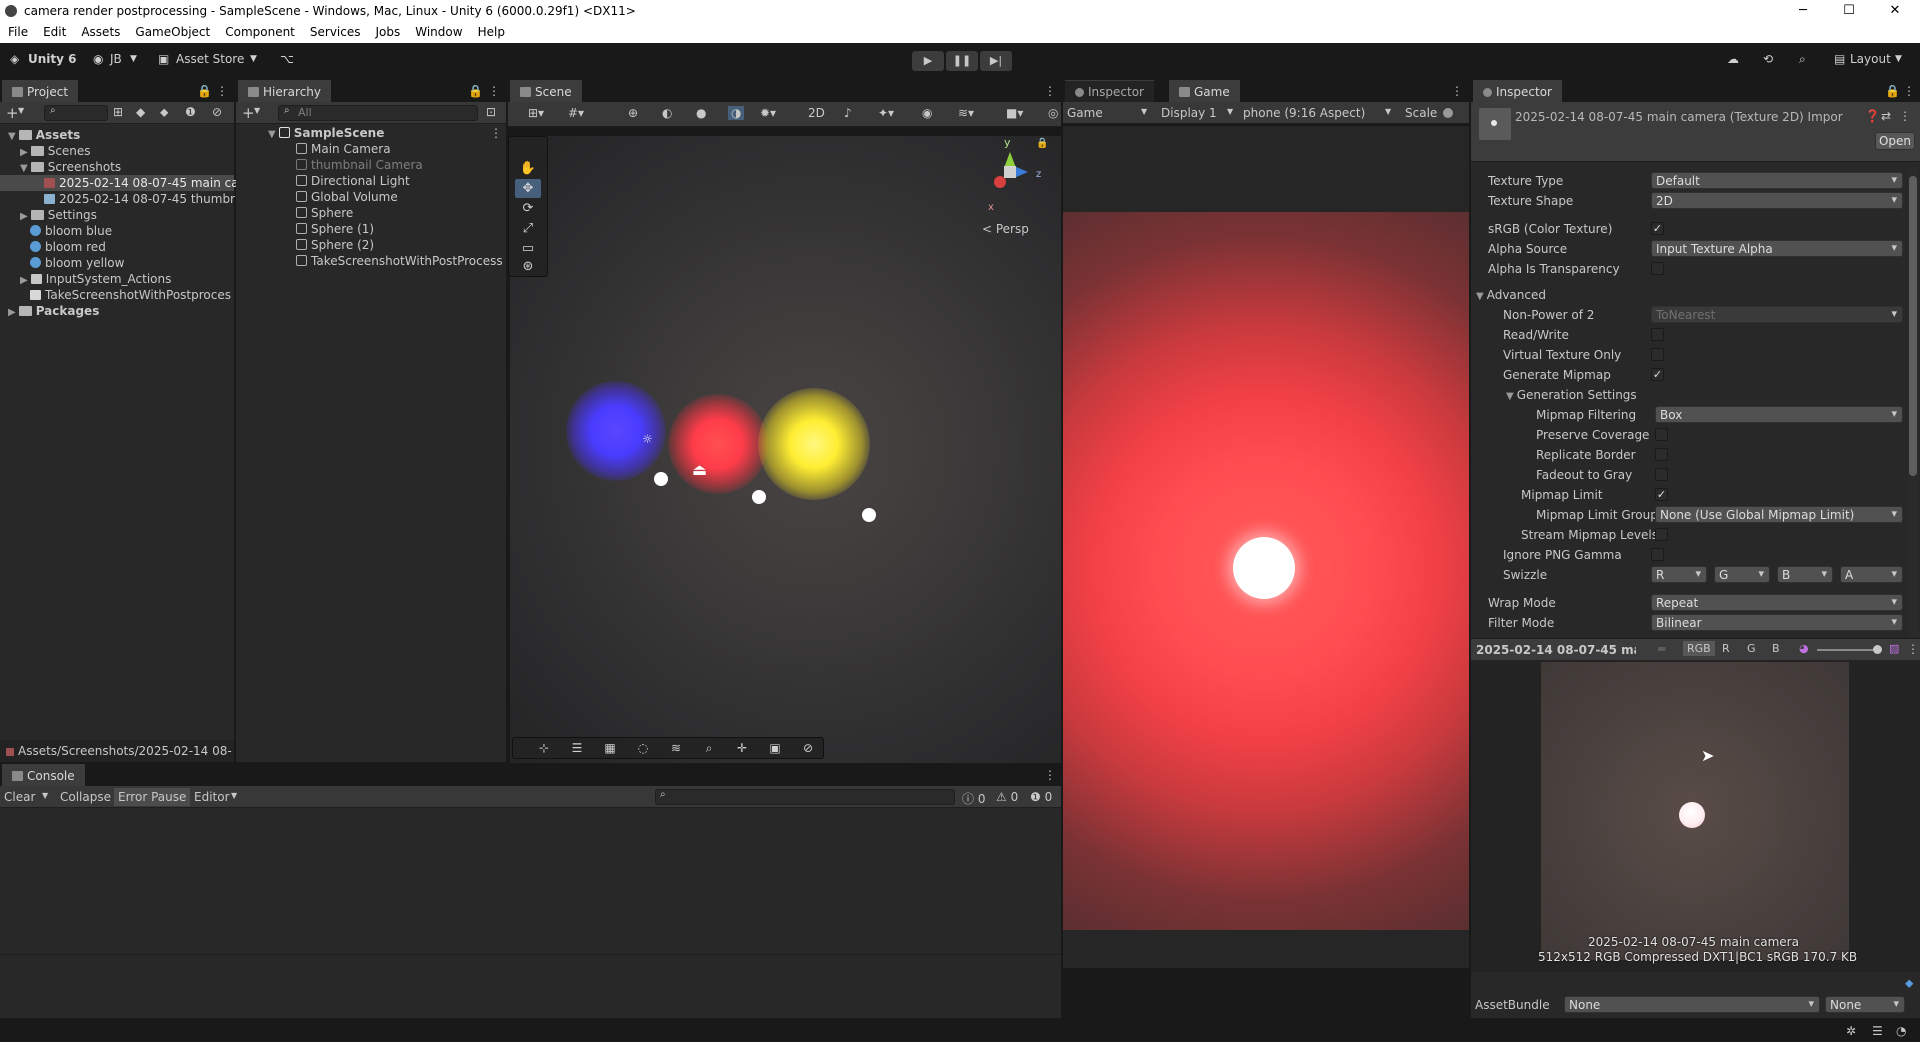 Image resolution: width=1920 pixels, height=1042 pixels. Describe the element at coordinates (1751, 648) in the screenshot. I see `g-channel-button: G` at that location.